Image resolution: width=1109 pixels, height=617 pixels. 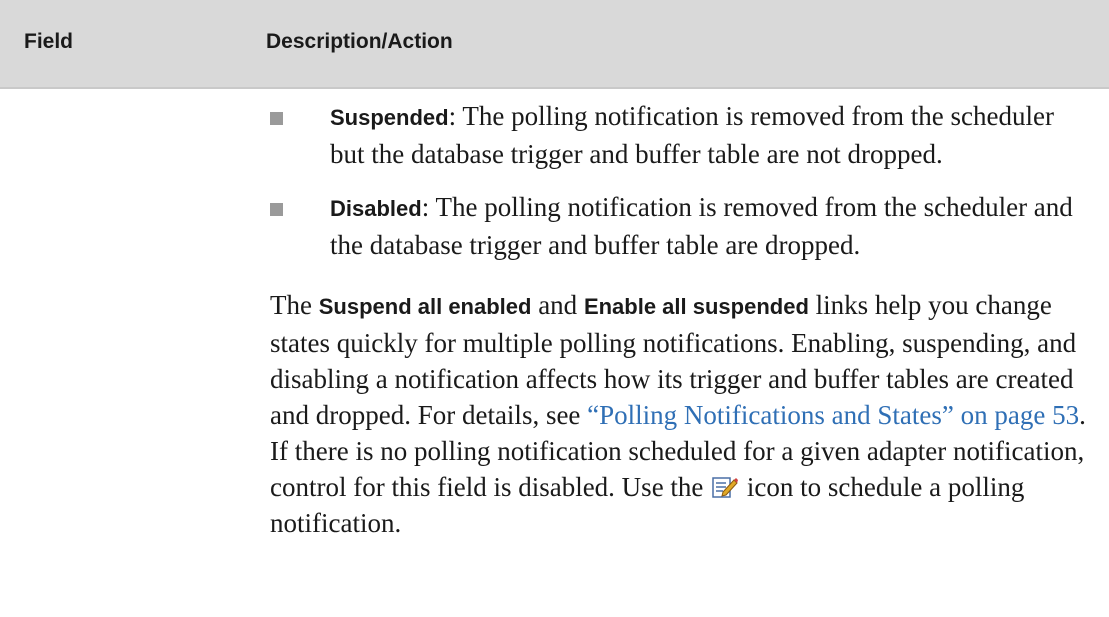 I want to click on edit-schedule-icon, so click(x=725, y=485).